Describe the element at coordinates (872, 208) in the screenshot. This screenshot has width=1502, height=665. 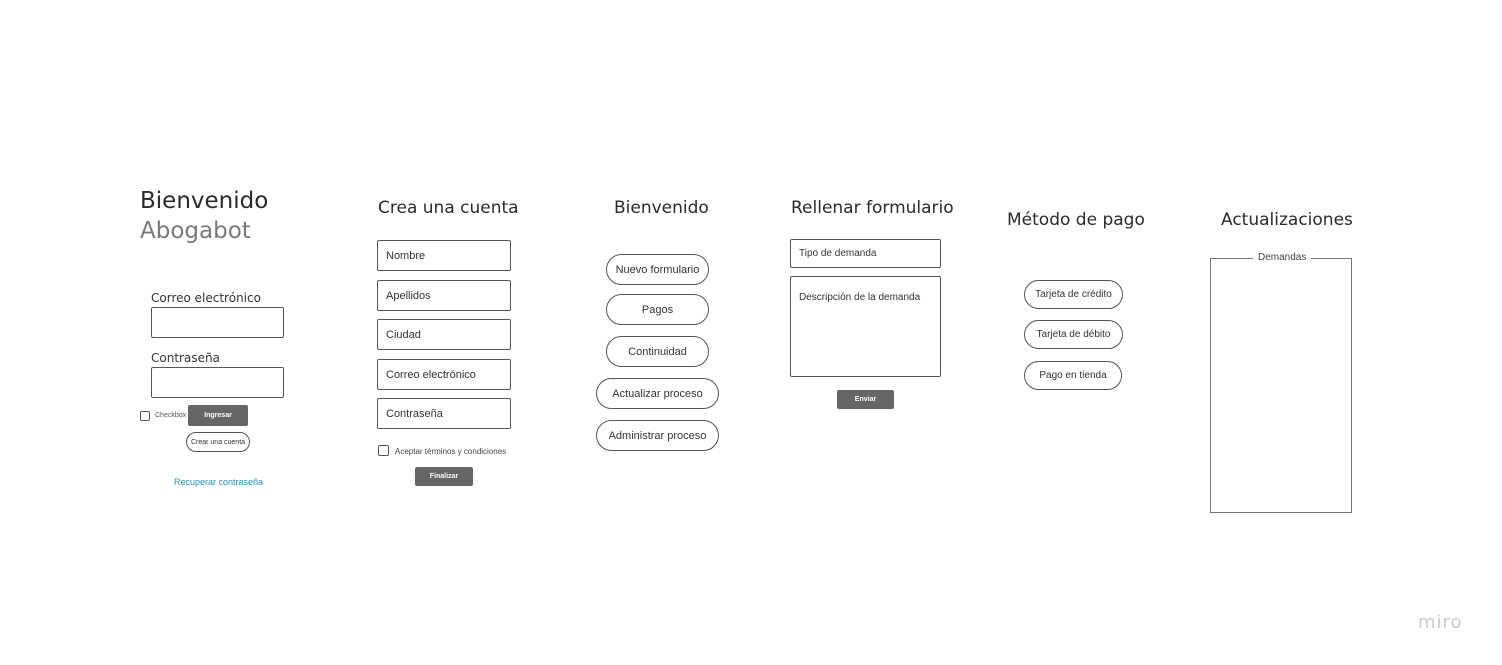
I see `form-title: Rellenar formulario` at that location.